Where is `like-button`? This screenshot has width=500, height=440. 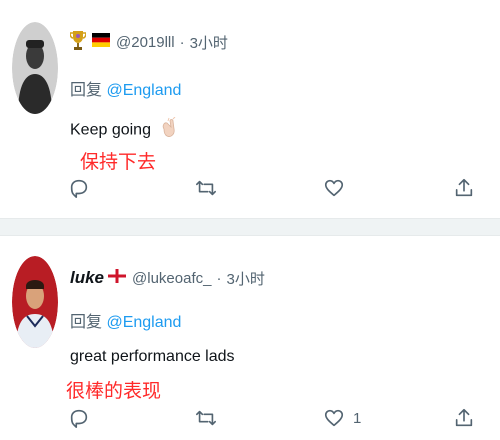 like-button is located at coordinates (338, 188).